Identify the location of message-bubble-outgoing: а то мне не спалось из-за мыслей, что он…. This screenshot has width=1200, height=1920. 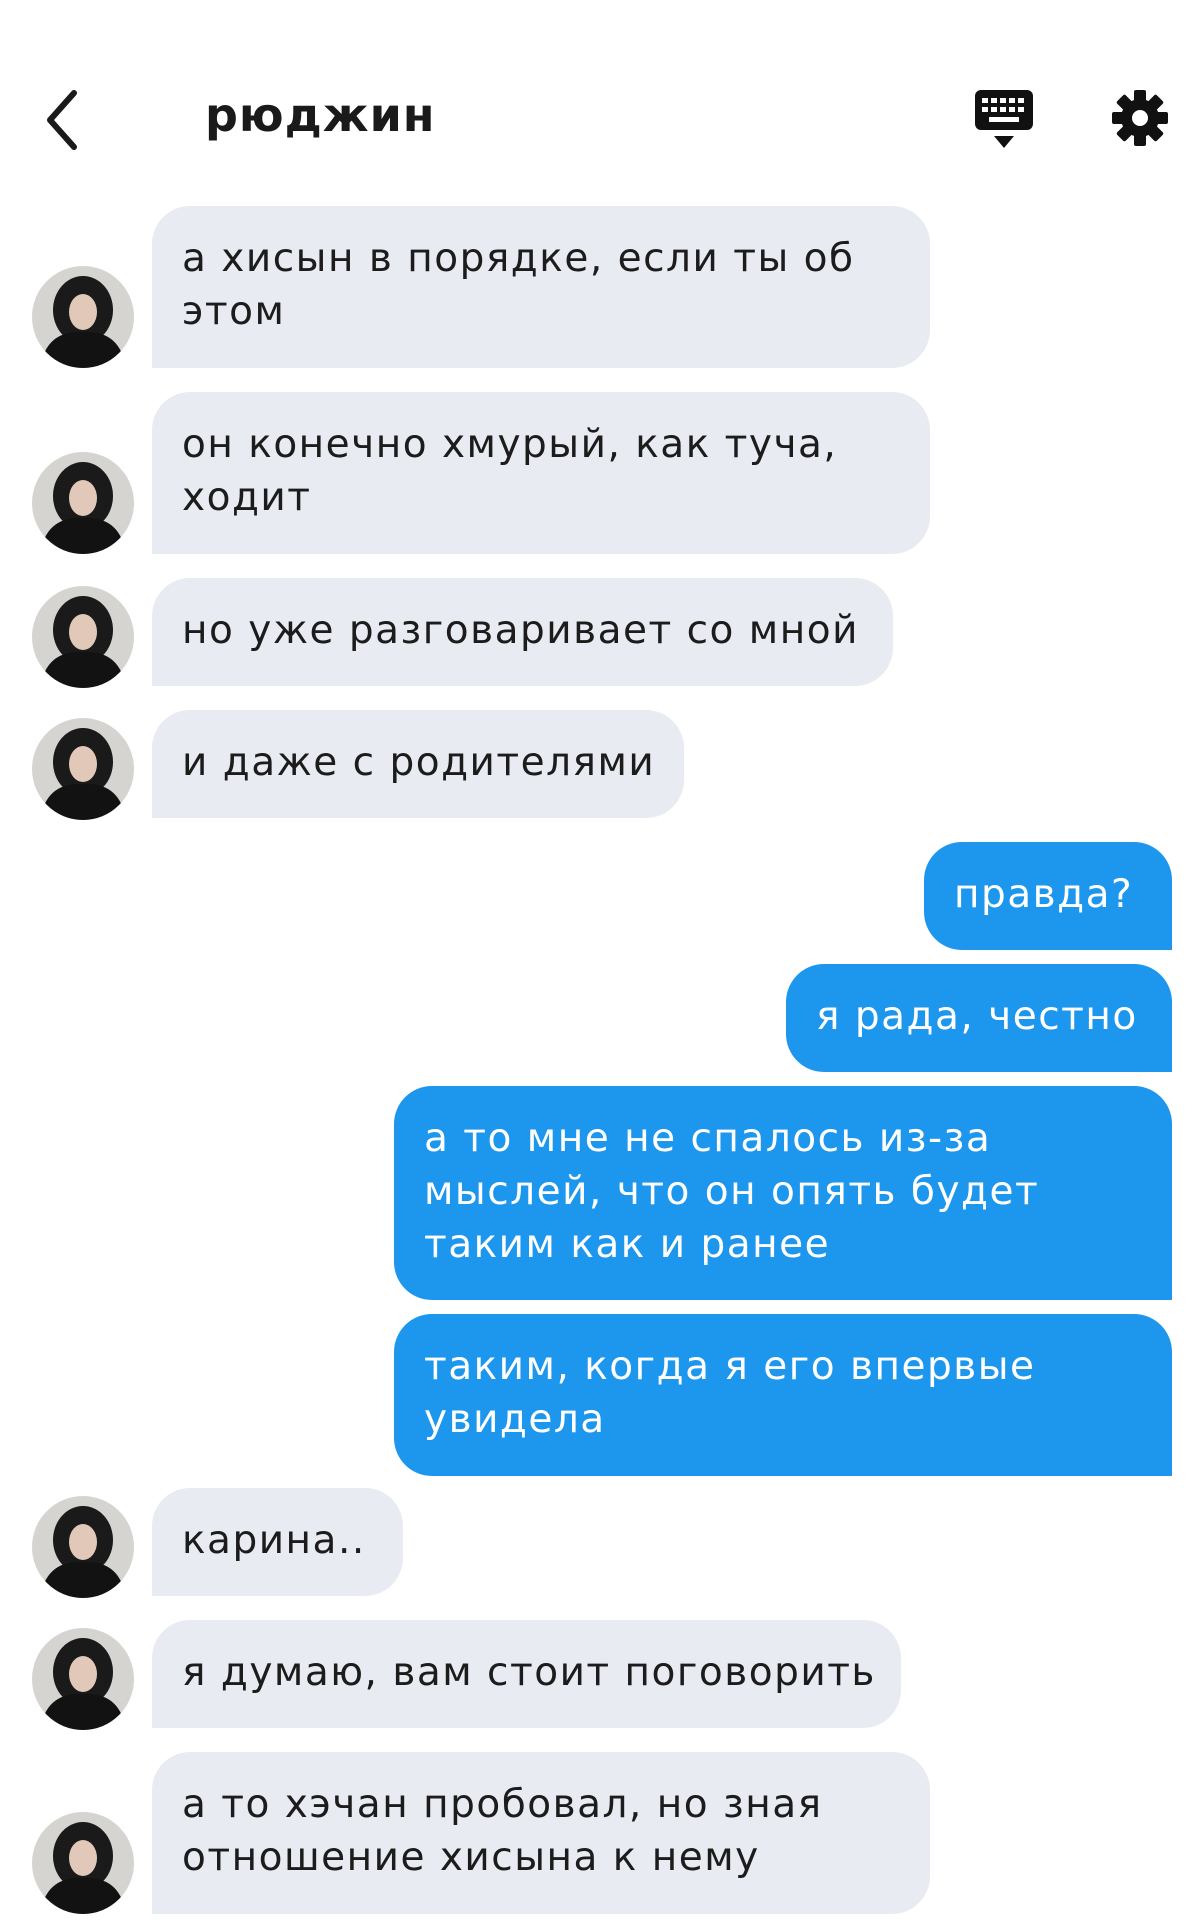
(783, 1193).